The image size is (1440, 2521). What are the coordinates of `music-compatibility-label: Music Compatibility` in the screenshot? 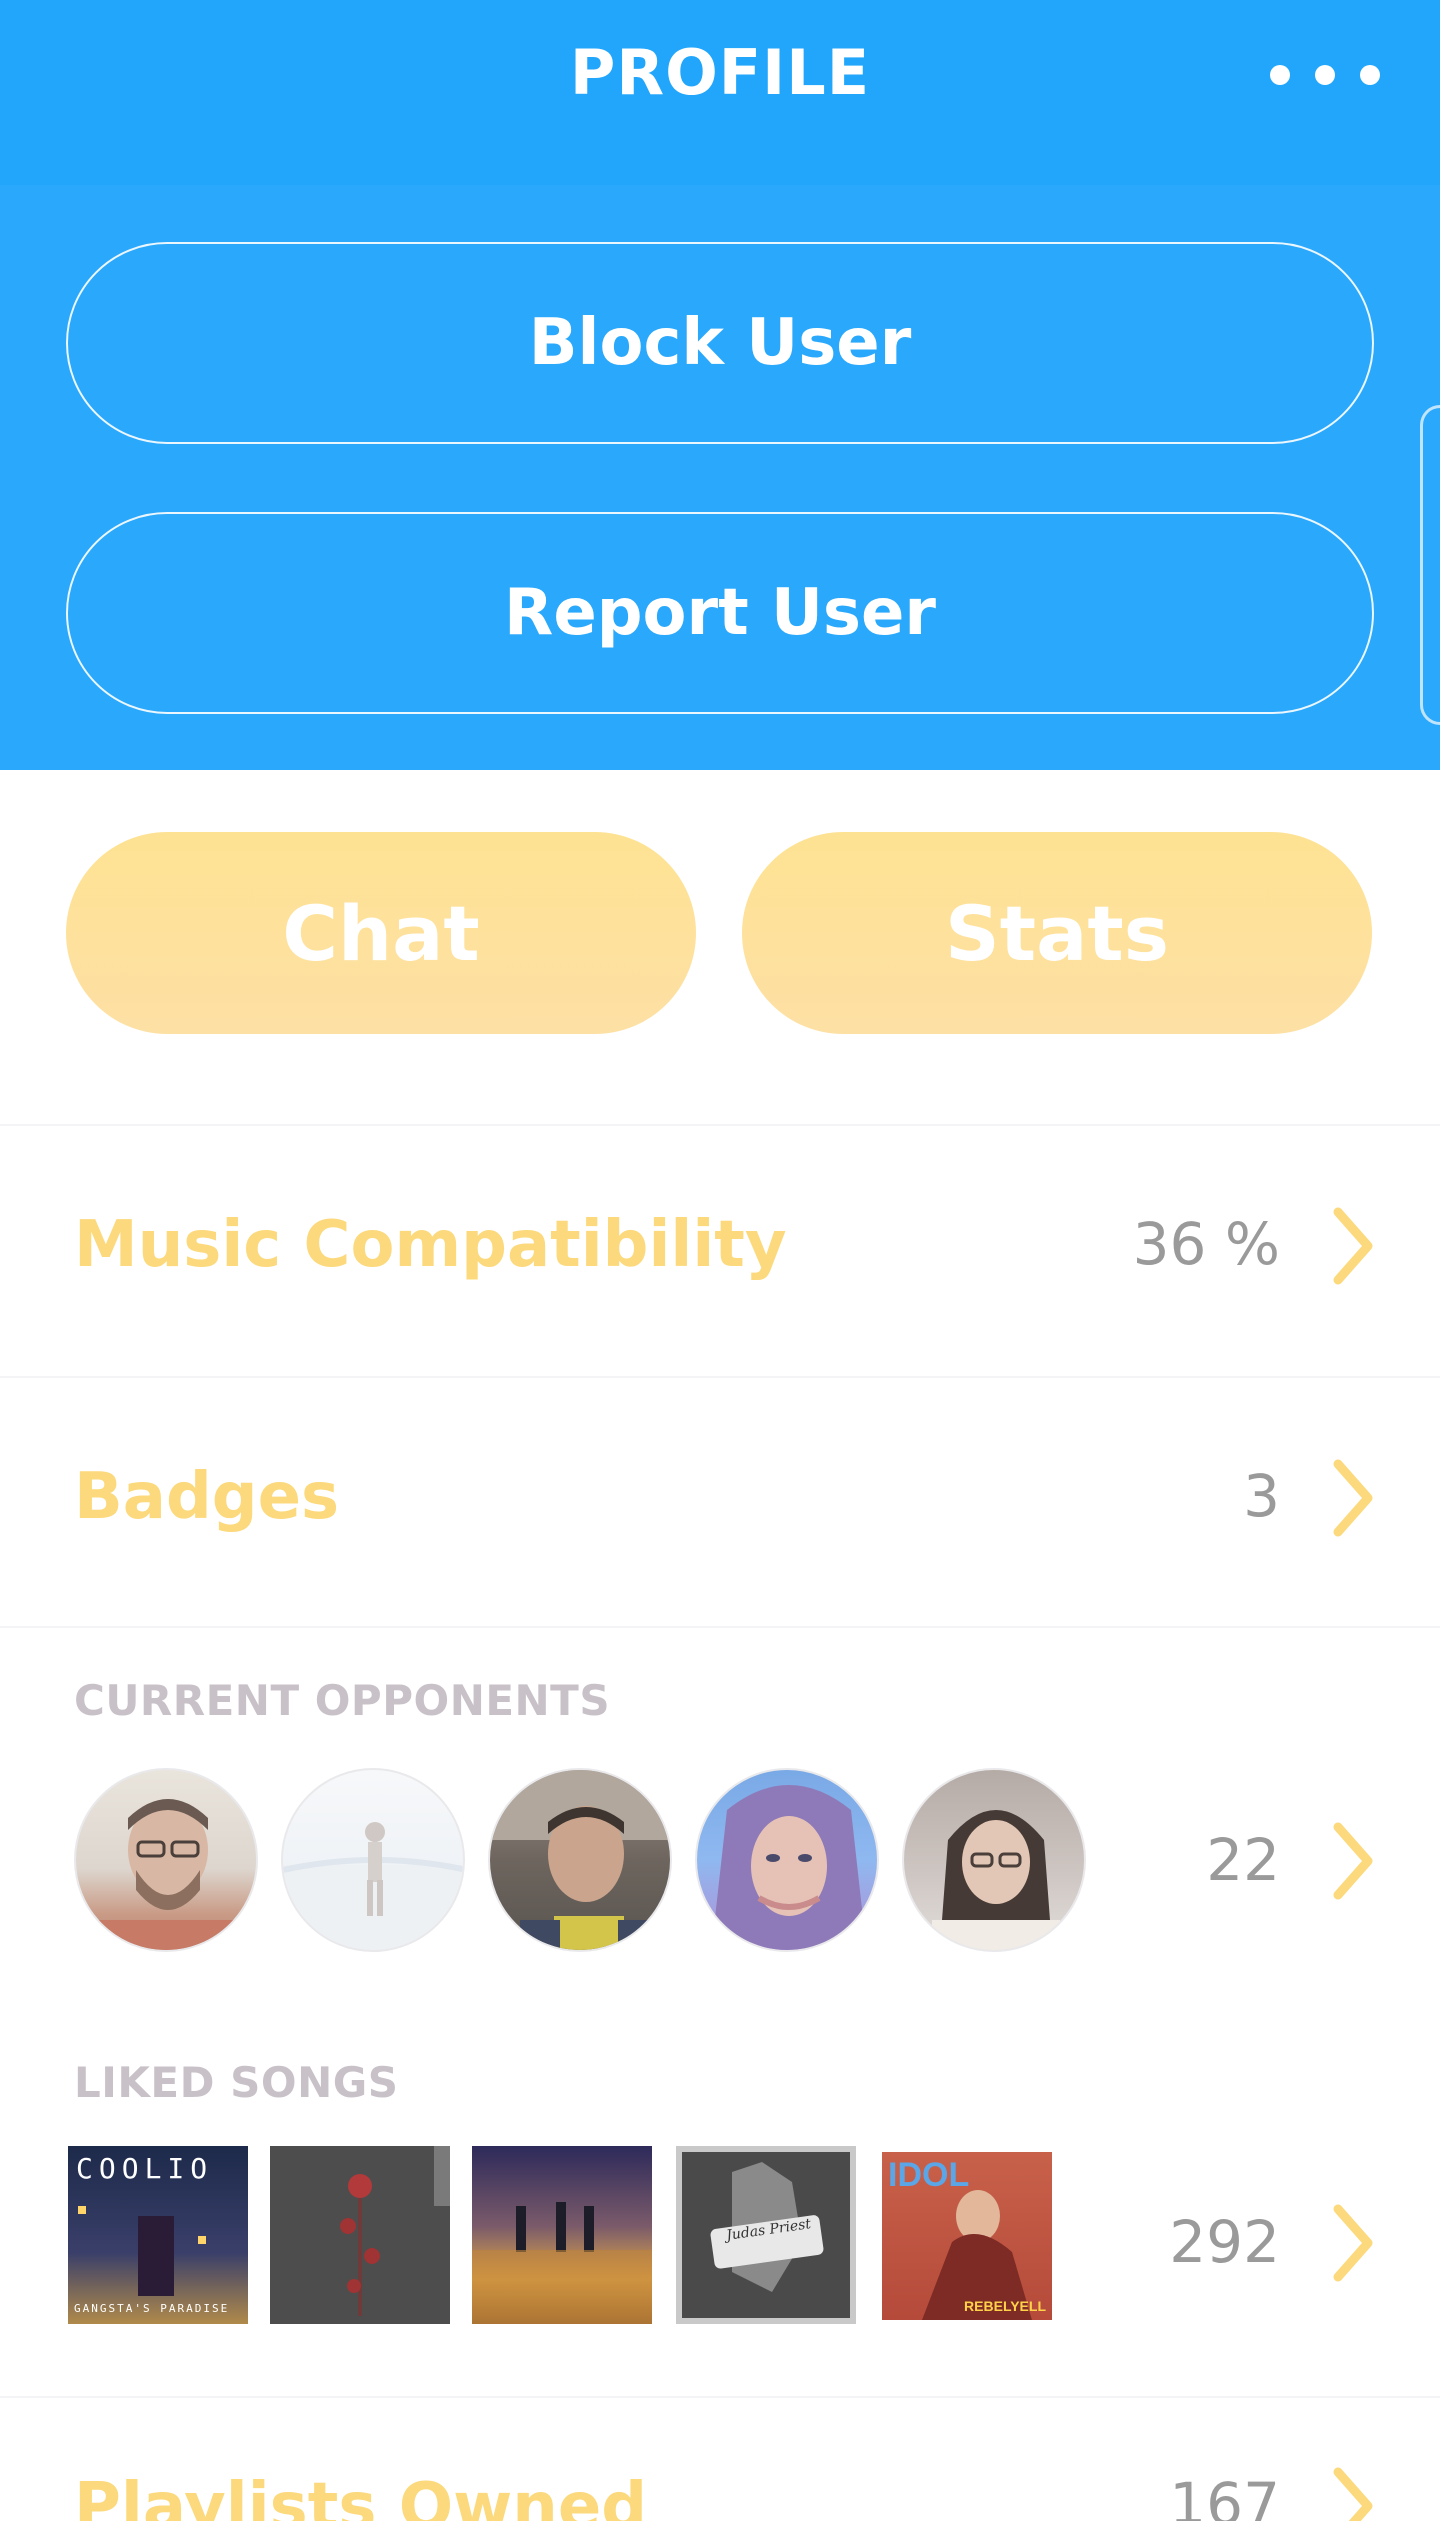 It's located at (430, 1245).